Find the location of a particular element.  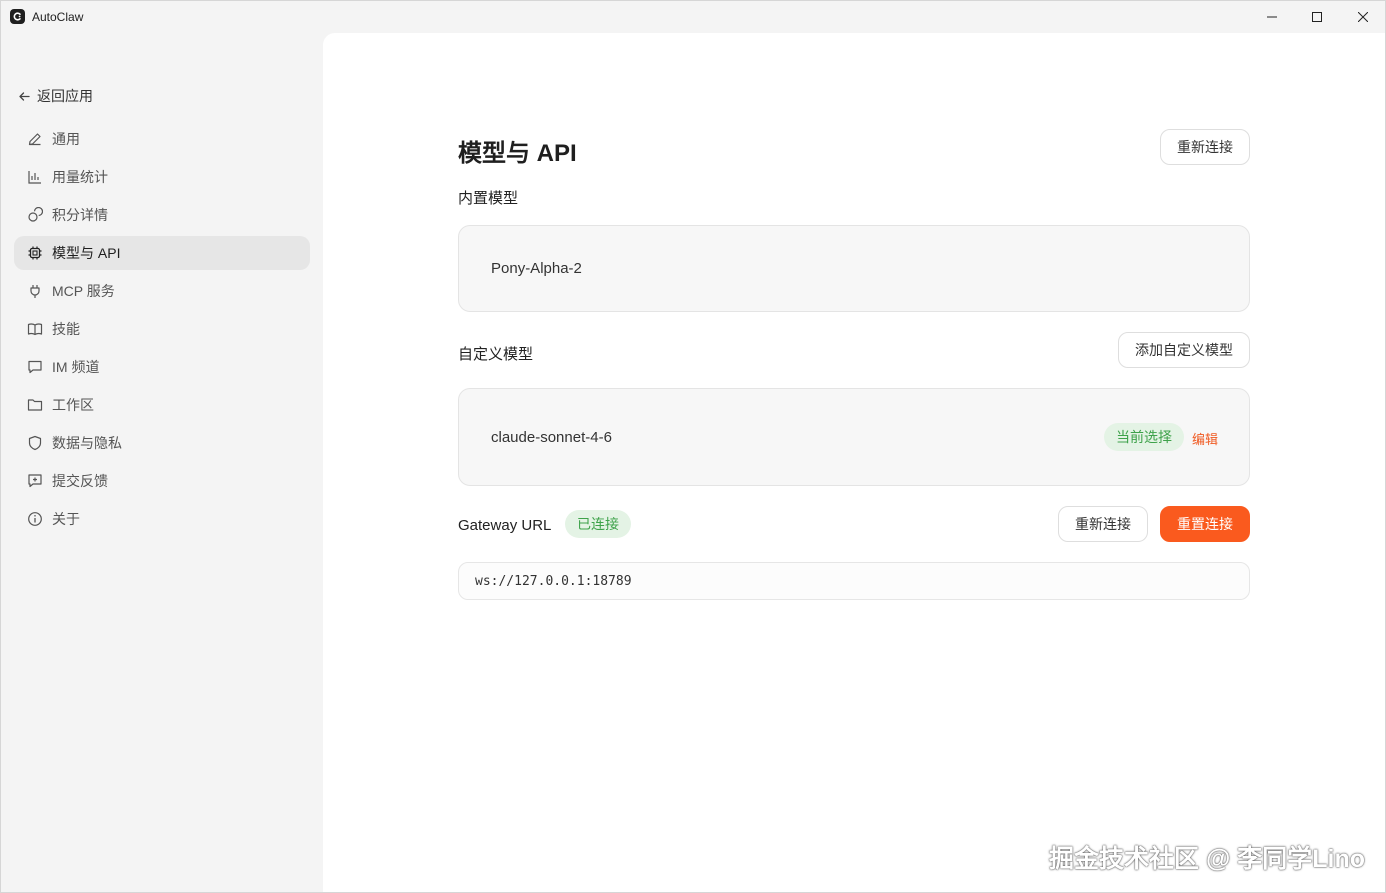

sidebar-item-label: MCP 服务 is located at coordinates (83, 291).